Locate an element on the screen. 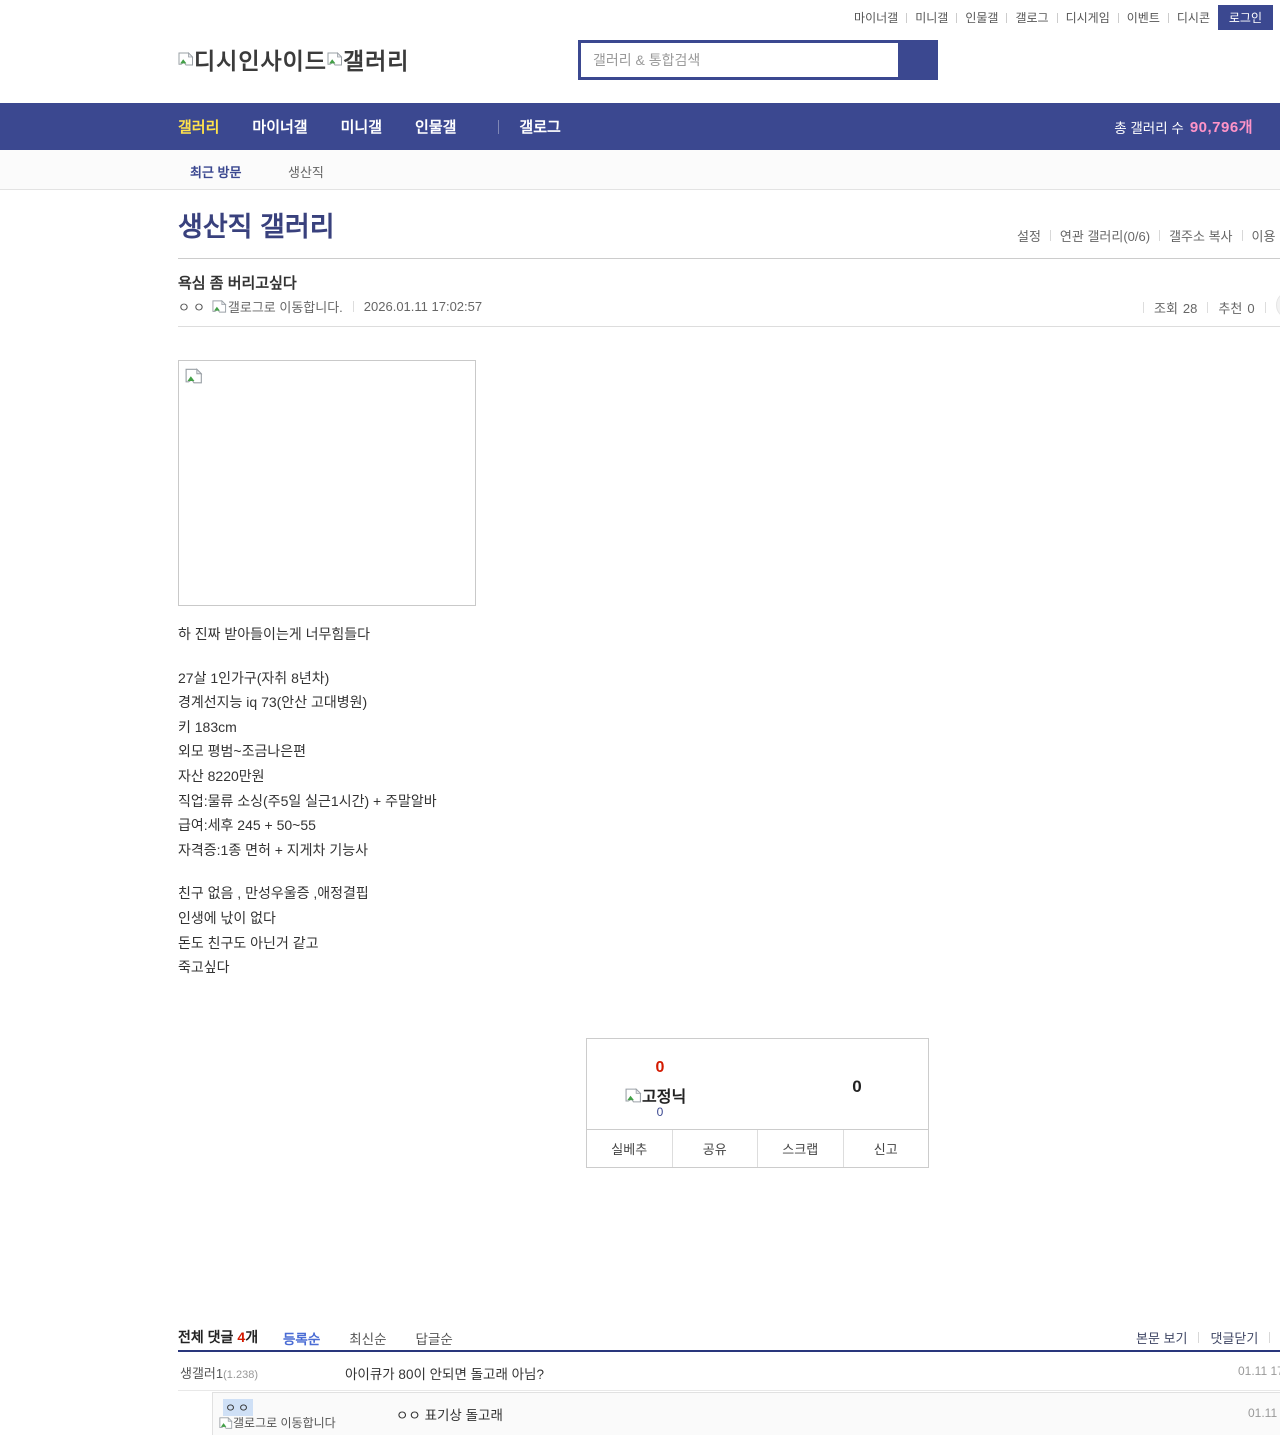 Image resolution: width=1280 pixels, height=1435 pixels. comment-tools: 본문 보기 댓글닫기 is located at coordinates (1198, 1337).